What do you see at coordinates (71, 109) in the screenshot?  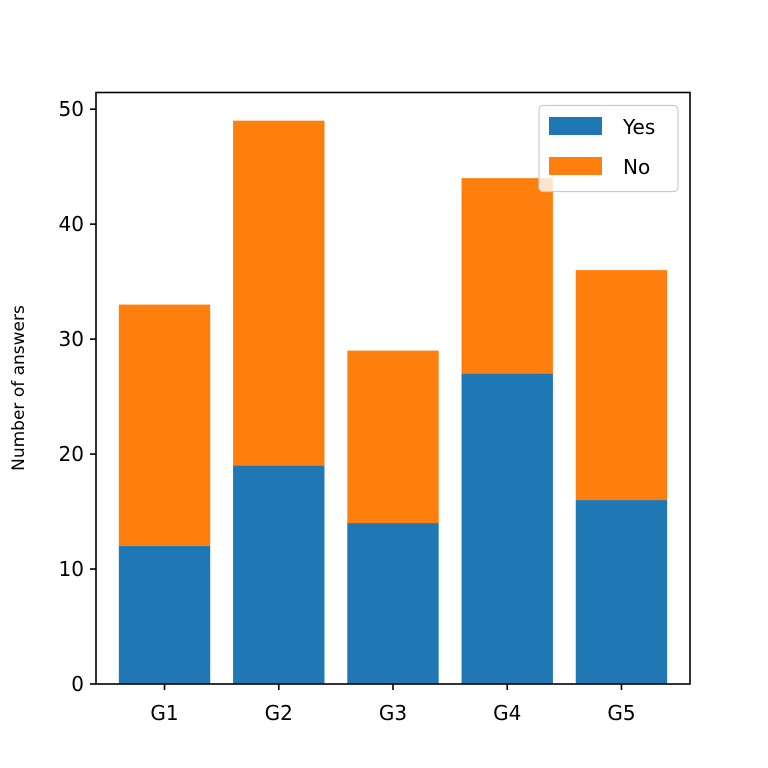 I see `y-tick-label: 50` at bounding box center [71, 109].